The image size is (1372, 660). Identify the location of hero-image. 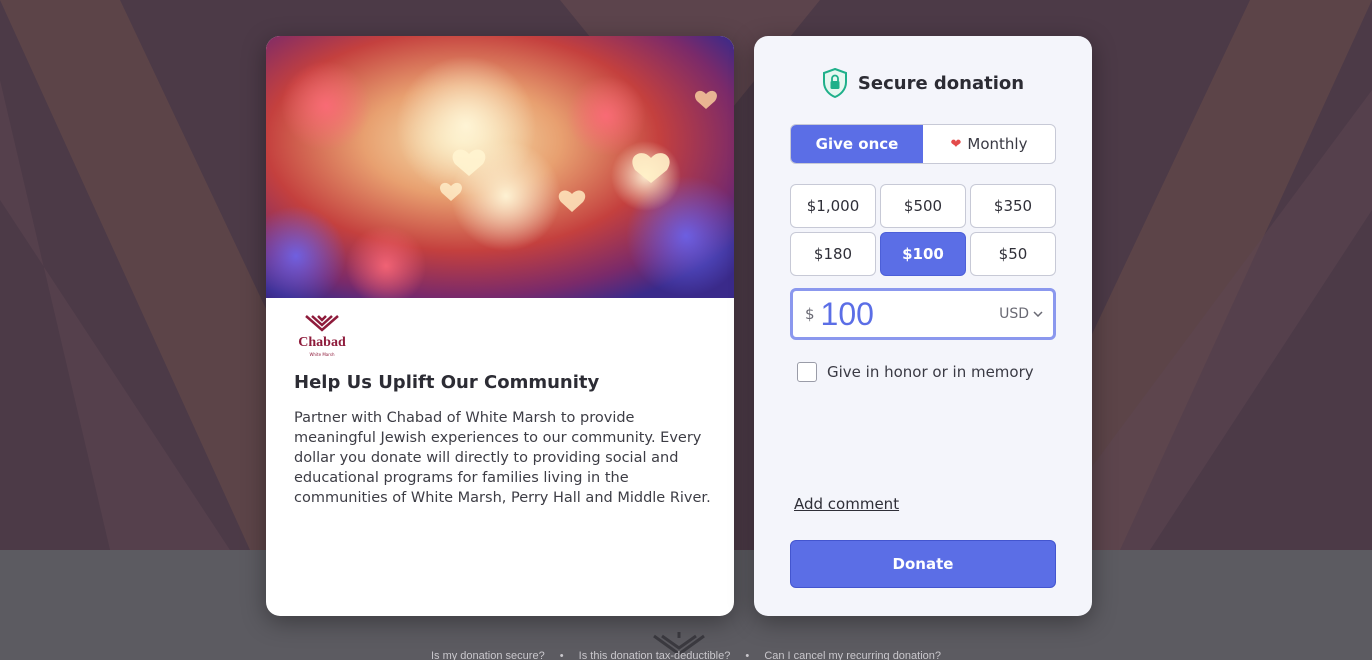
(500, 167).